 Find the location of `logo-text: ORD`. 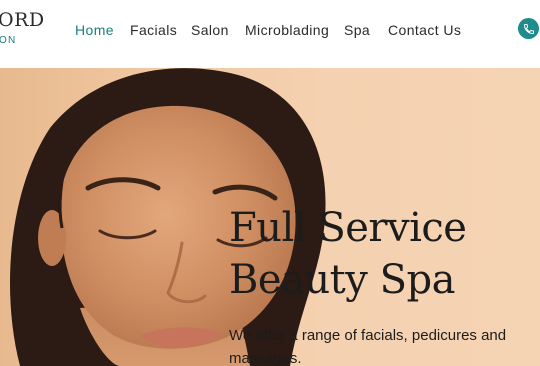

logo-text: ORD is located at coordinates (22, 20).